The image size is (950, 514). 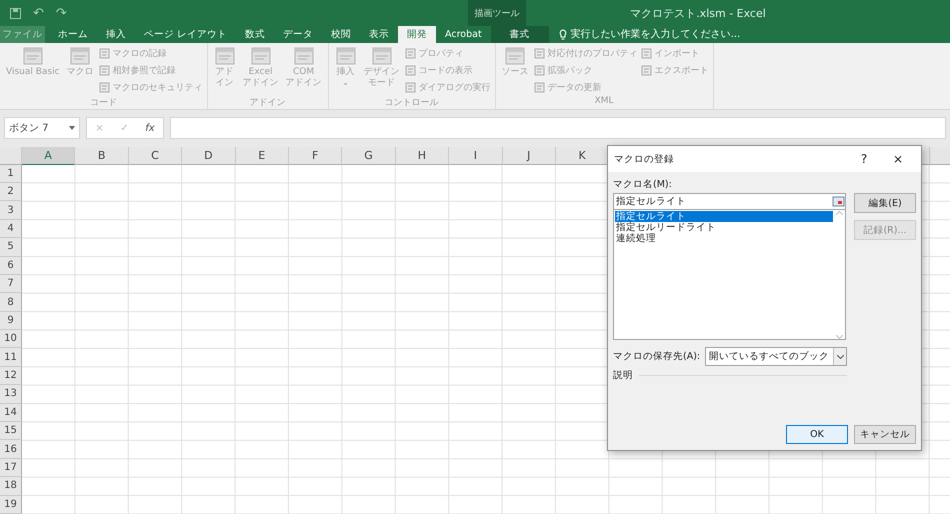 What do you see at coordinates (558, 128) in the screenshot?
I see `formula-field` at bounding box center [558, 128].